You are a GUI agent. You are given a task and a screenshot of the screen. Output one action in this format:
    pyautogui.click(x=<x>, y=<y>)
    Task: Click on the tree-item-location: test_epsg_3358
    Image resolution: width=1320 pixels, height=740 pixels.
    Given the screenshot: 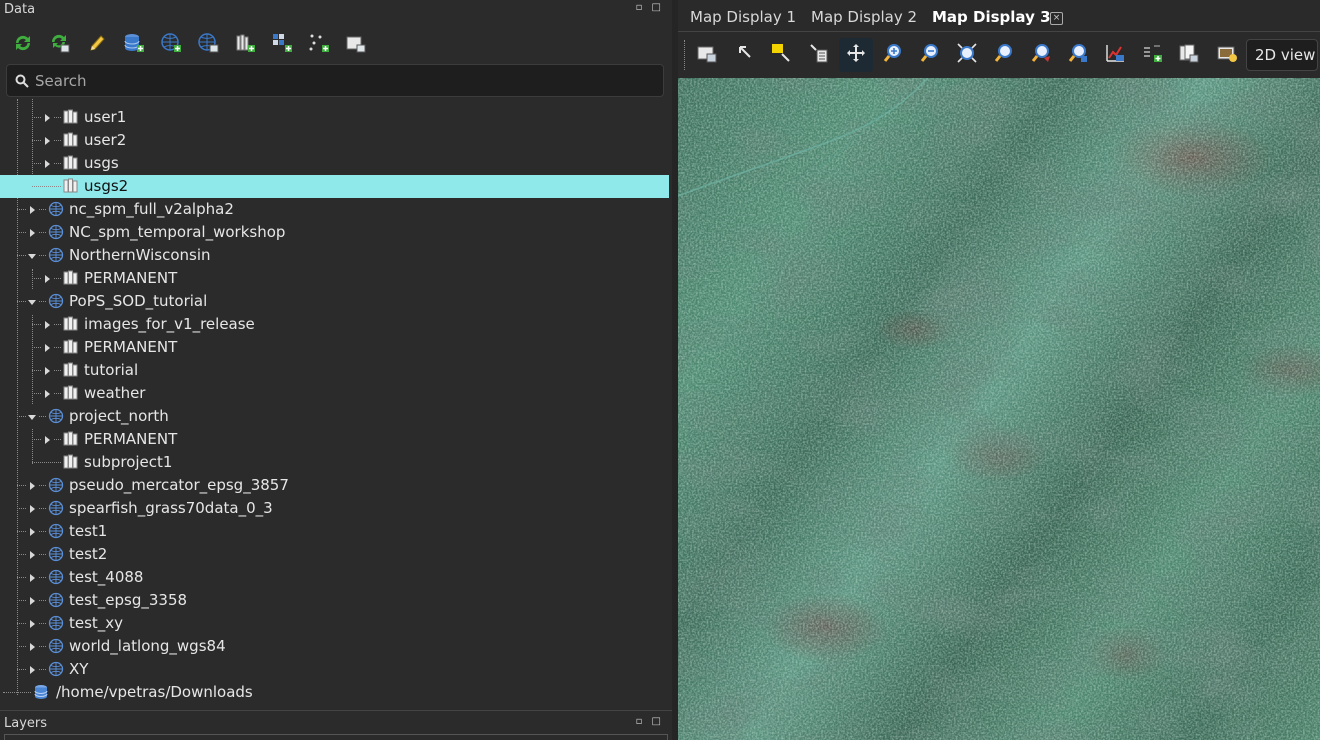 What is the action you would take?
    pyautogui.click(x=334, y=600)
    